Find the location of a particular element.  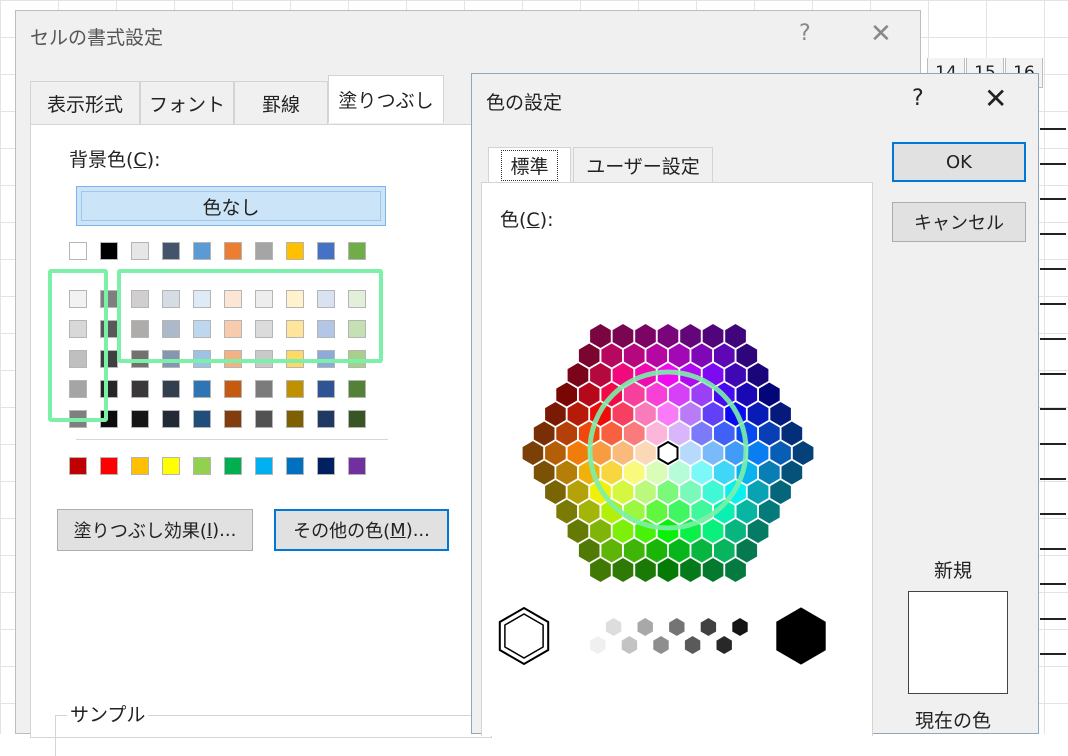

tab-border: 罫線 is located at coordinates (281, 102).